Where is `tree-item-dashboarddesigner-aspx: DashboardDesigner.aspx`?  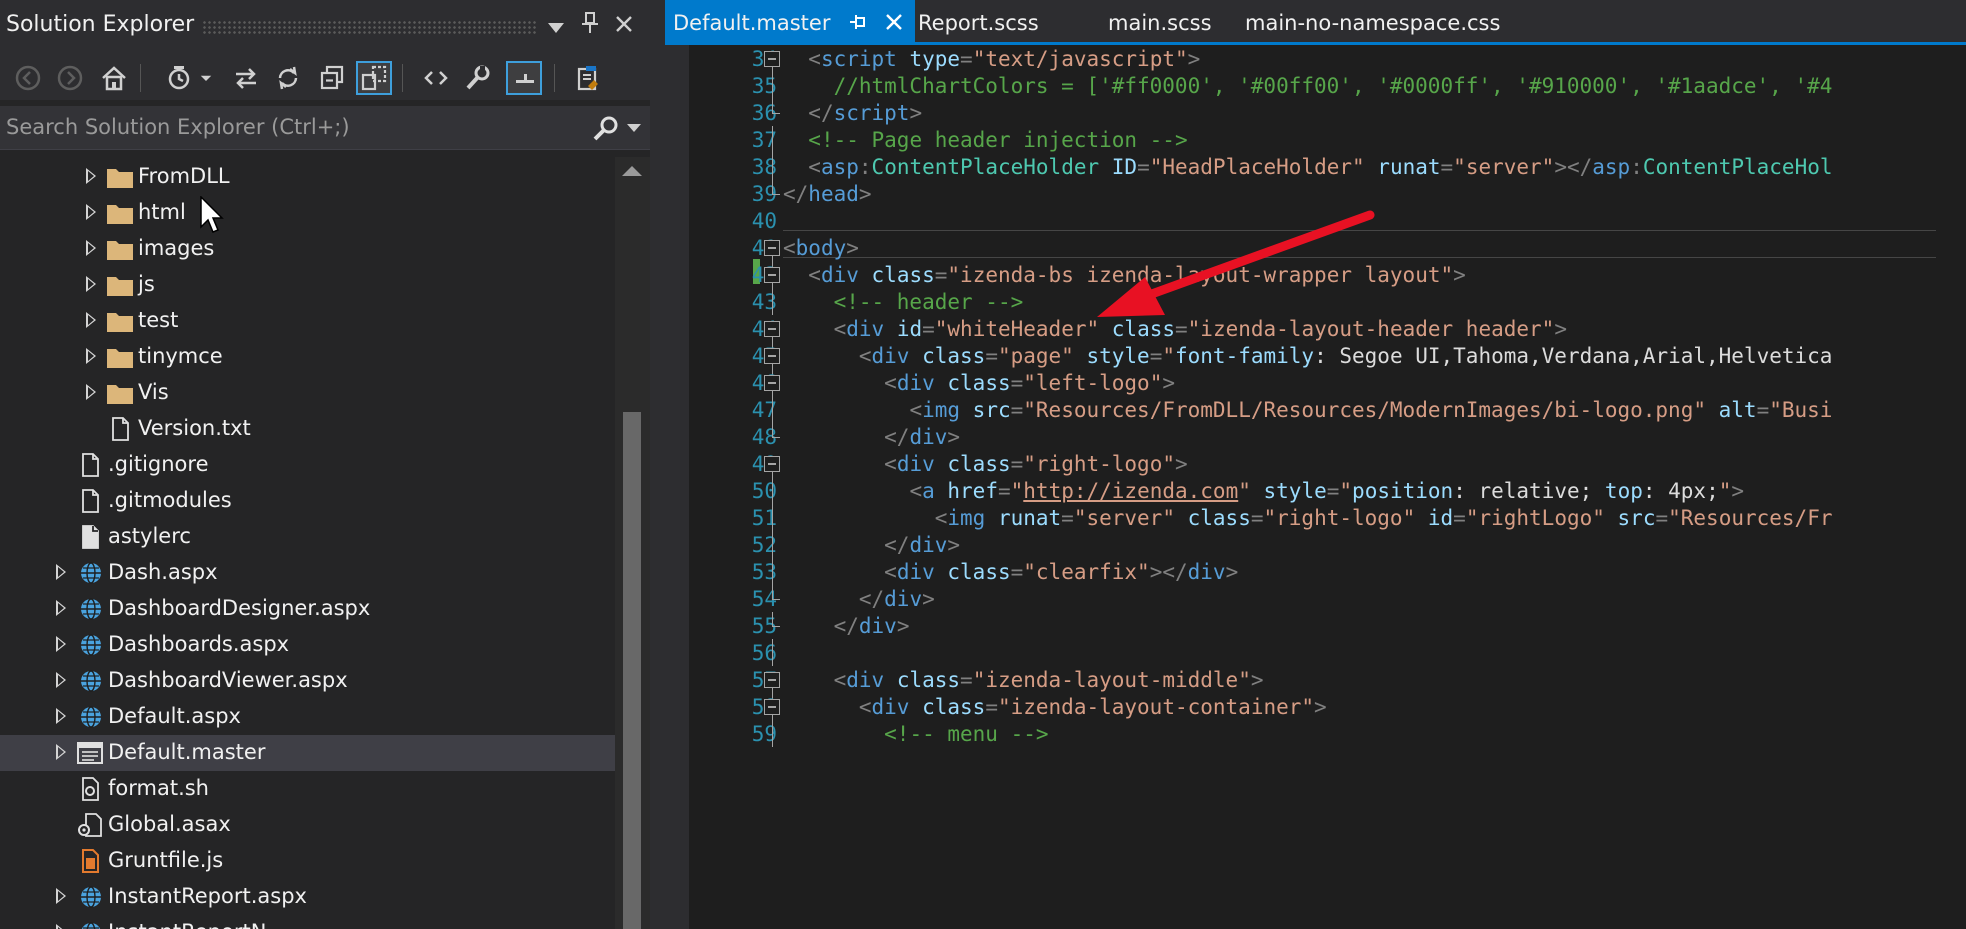
tree-item-dashboarddesigner-aspx: DashboardDesigner.aspx is located at coordinates (307, 609).